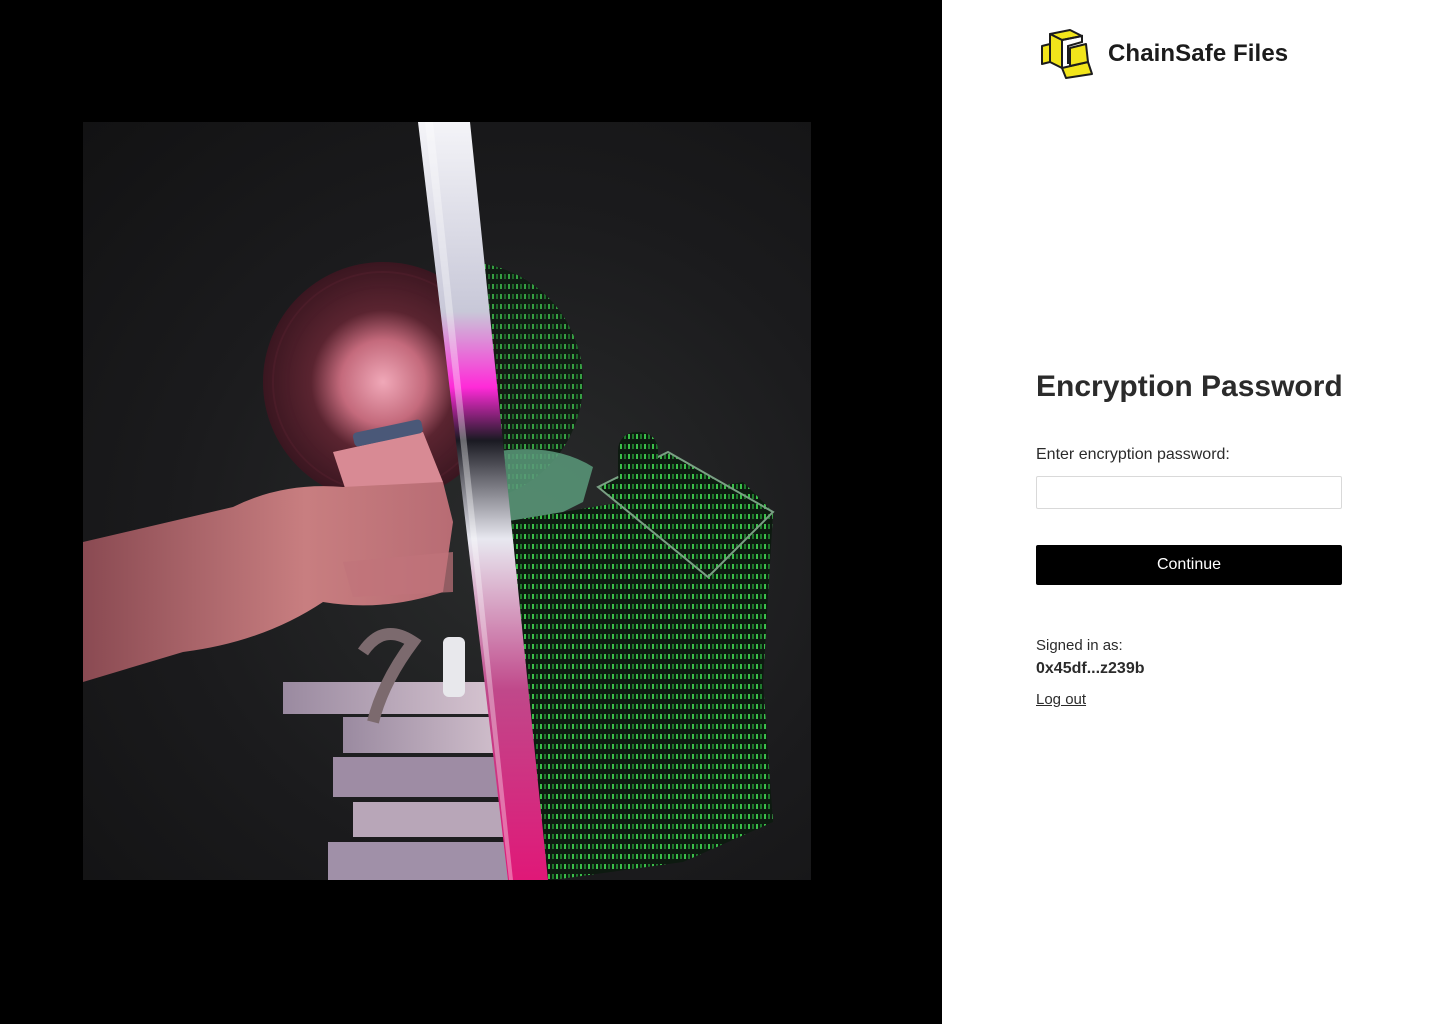 The height and width of the screenshot is (1024, 1440). What do you see at coordinates (1090, 668) in the screenshot?
I see `wallet-address: 0x45df...z239b` at bounding box center [1090, 668].